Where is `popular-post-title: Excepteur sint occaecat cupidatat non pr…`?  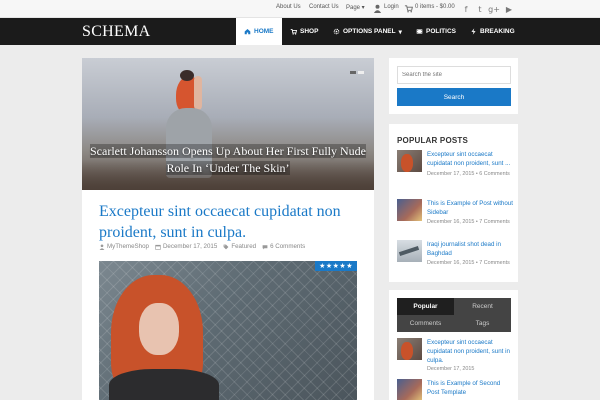
popular-post-title: Excepteur sint occaecat cupidatat non pr… is located at coordinates (470, 159).